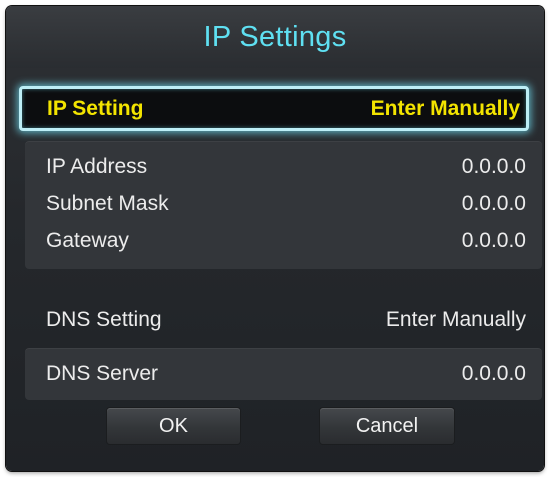 Image resolution: width=551 pixels, height=477 pixels. Describe the element at coordinates (445, 108) in the screenshot. I see `ip-setting-value: Enter Manually` at that location.